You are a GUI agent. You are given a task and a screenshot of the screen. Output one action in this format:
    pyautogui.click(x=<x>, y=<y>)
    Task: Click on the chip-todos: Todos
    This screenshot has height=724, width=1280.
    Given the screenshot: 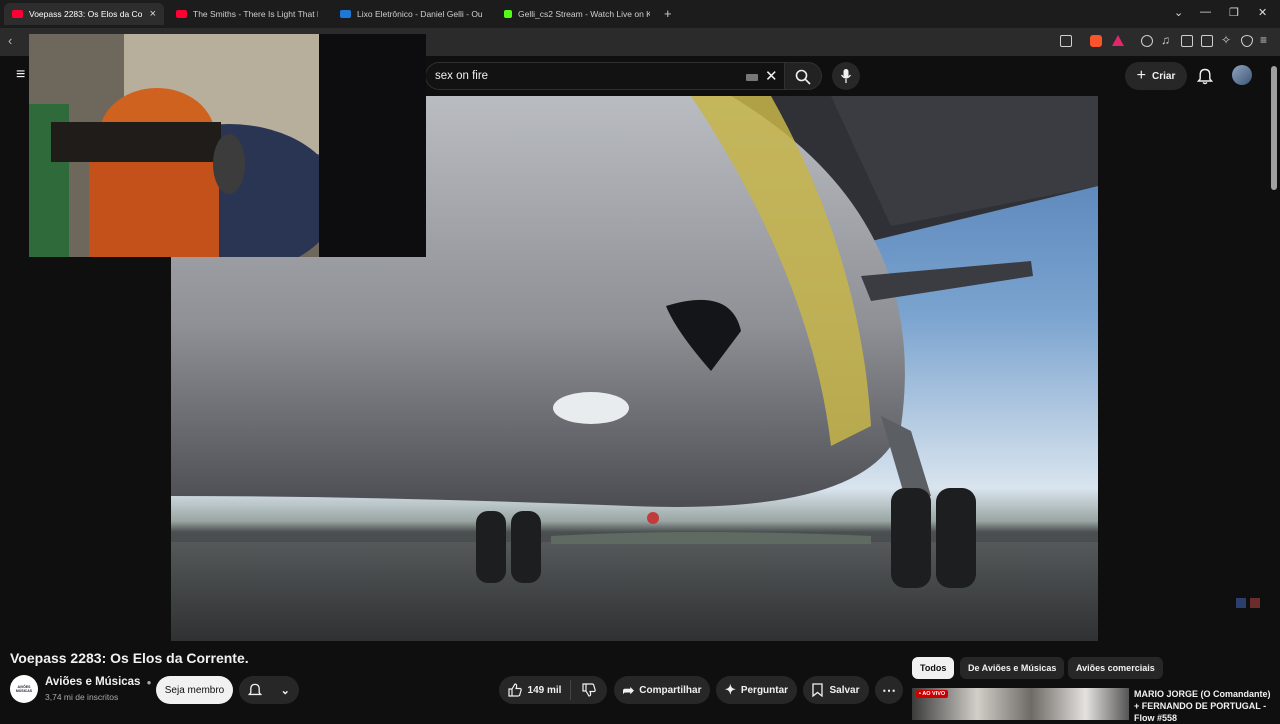 What is the action you would take?
    pyautogui.click(x=933, y=668)
    